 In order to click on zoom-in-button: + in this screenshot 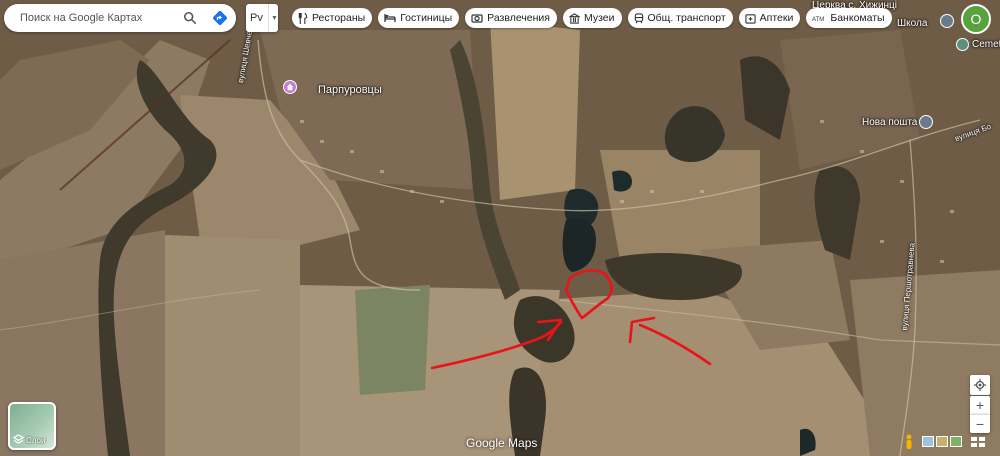, I will do `click(980, 405)`.